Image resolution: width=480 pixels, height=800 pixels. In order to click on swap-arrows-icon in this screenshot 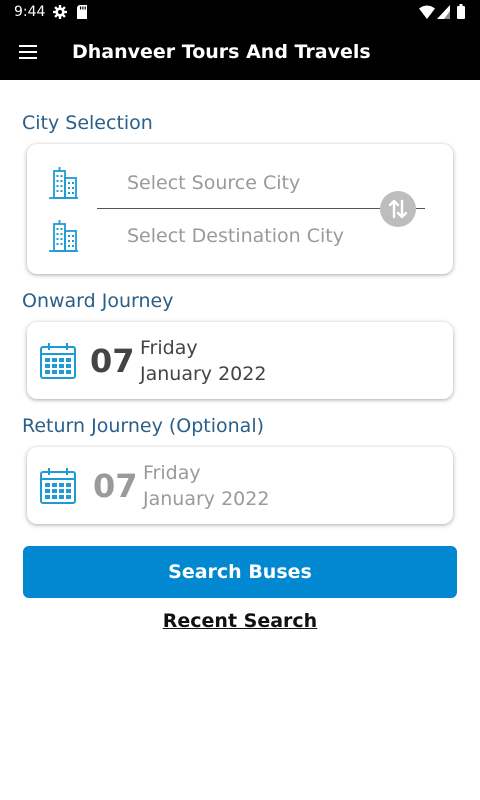, I will do `click(398, 209)`.